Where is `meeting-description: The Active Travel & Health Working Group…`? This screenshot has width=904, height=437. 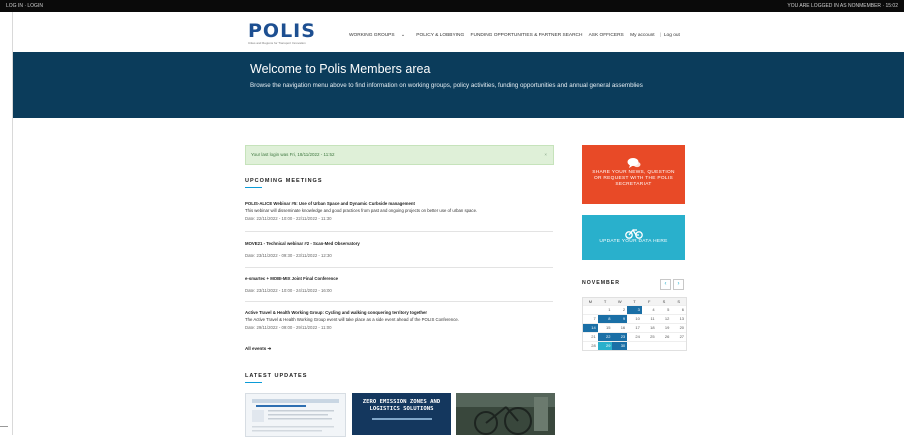
meeting-description: The Active Travel & Health Working Group… is located at coordinates (352, 319).